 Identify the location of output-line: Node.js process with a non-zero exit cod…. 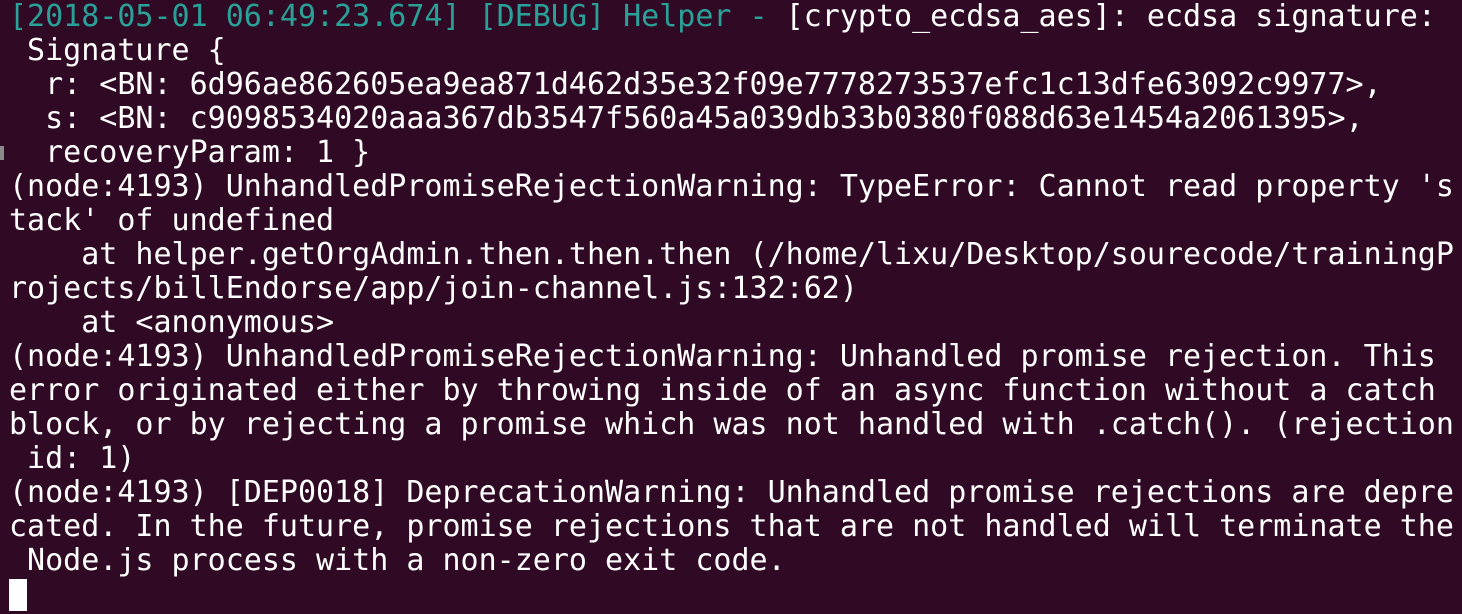
(397, 560).